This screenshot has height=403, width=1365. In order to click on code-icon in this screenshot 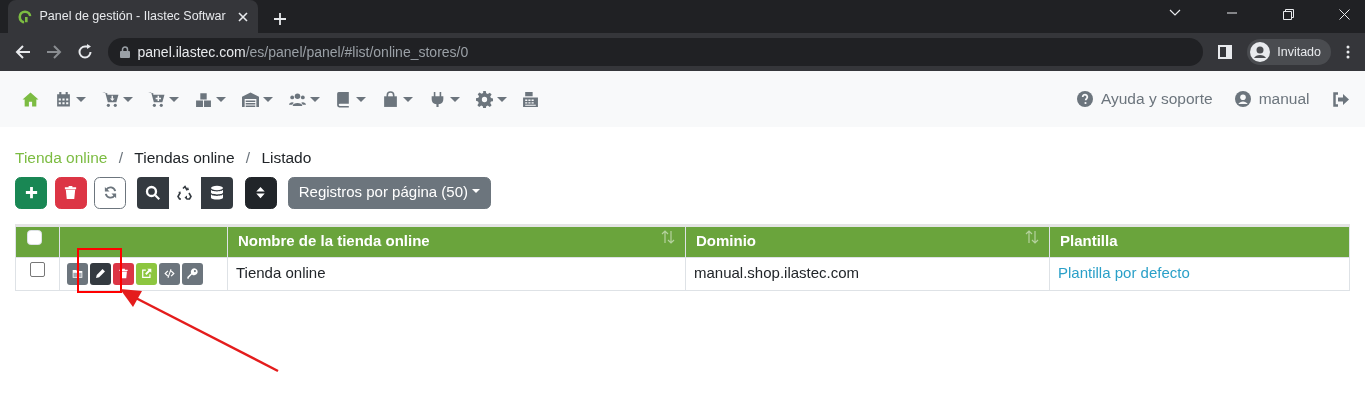, I will do `click(169, 273)`.